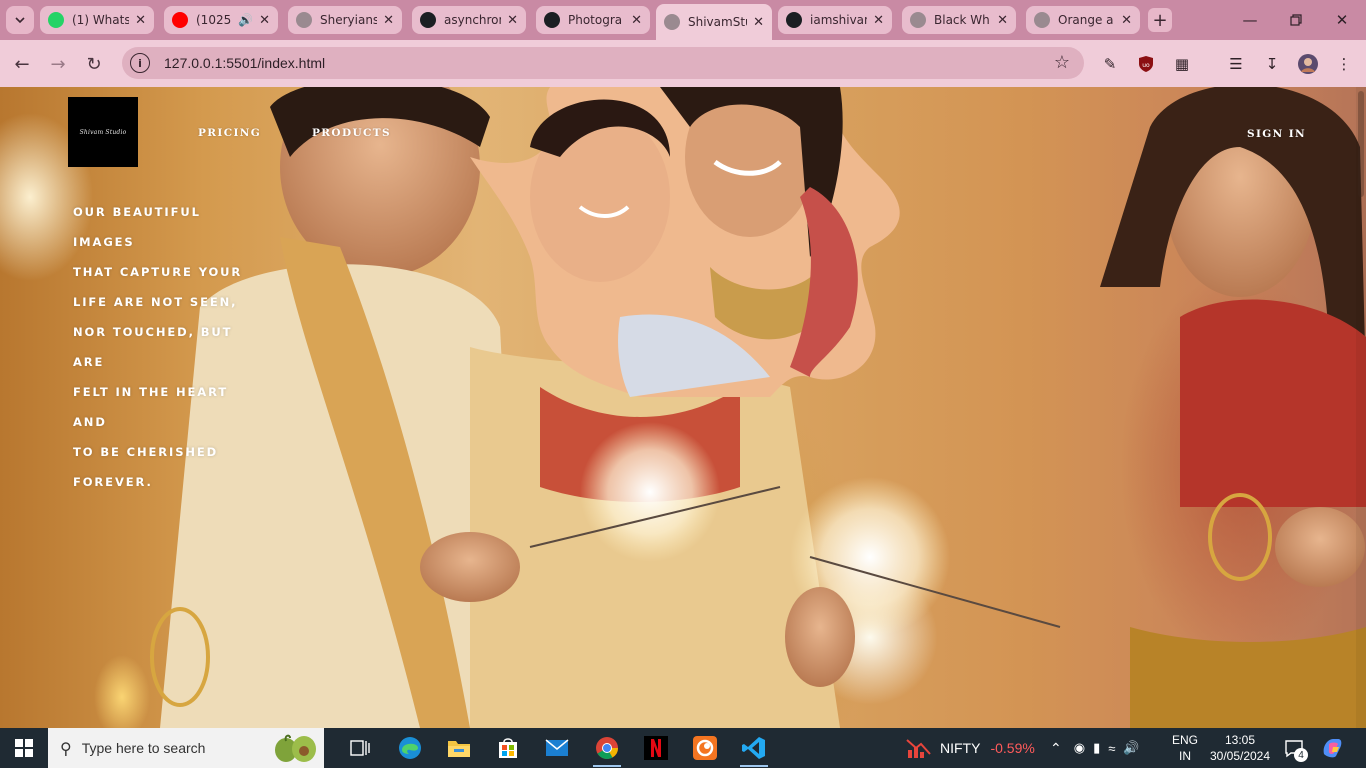  I want to click on tab-title: ShivamStu, so click(718, 22).